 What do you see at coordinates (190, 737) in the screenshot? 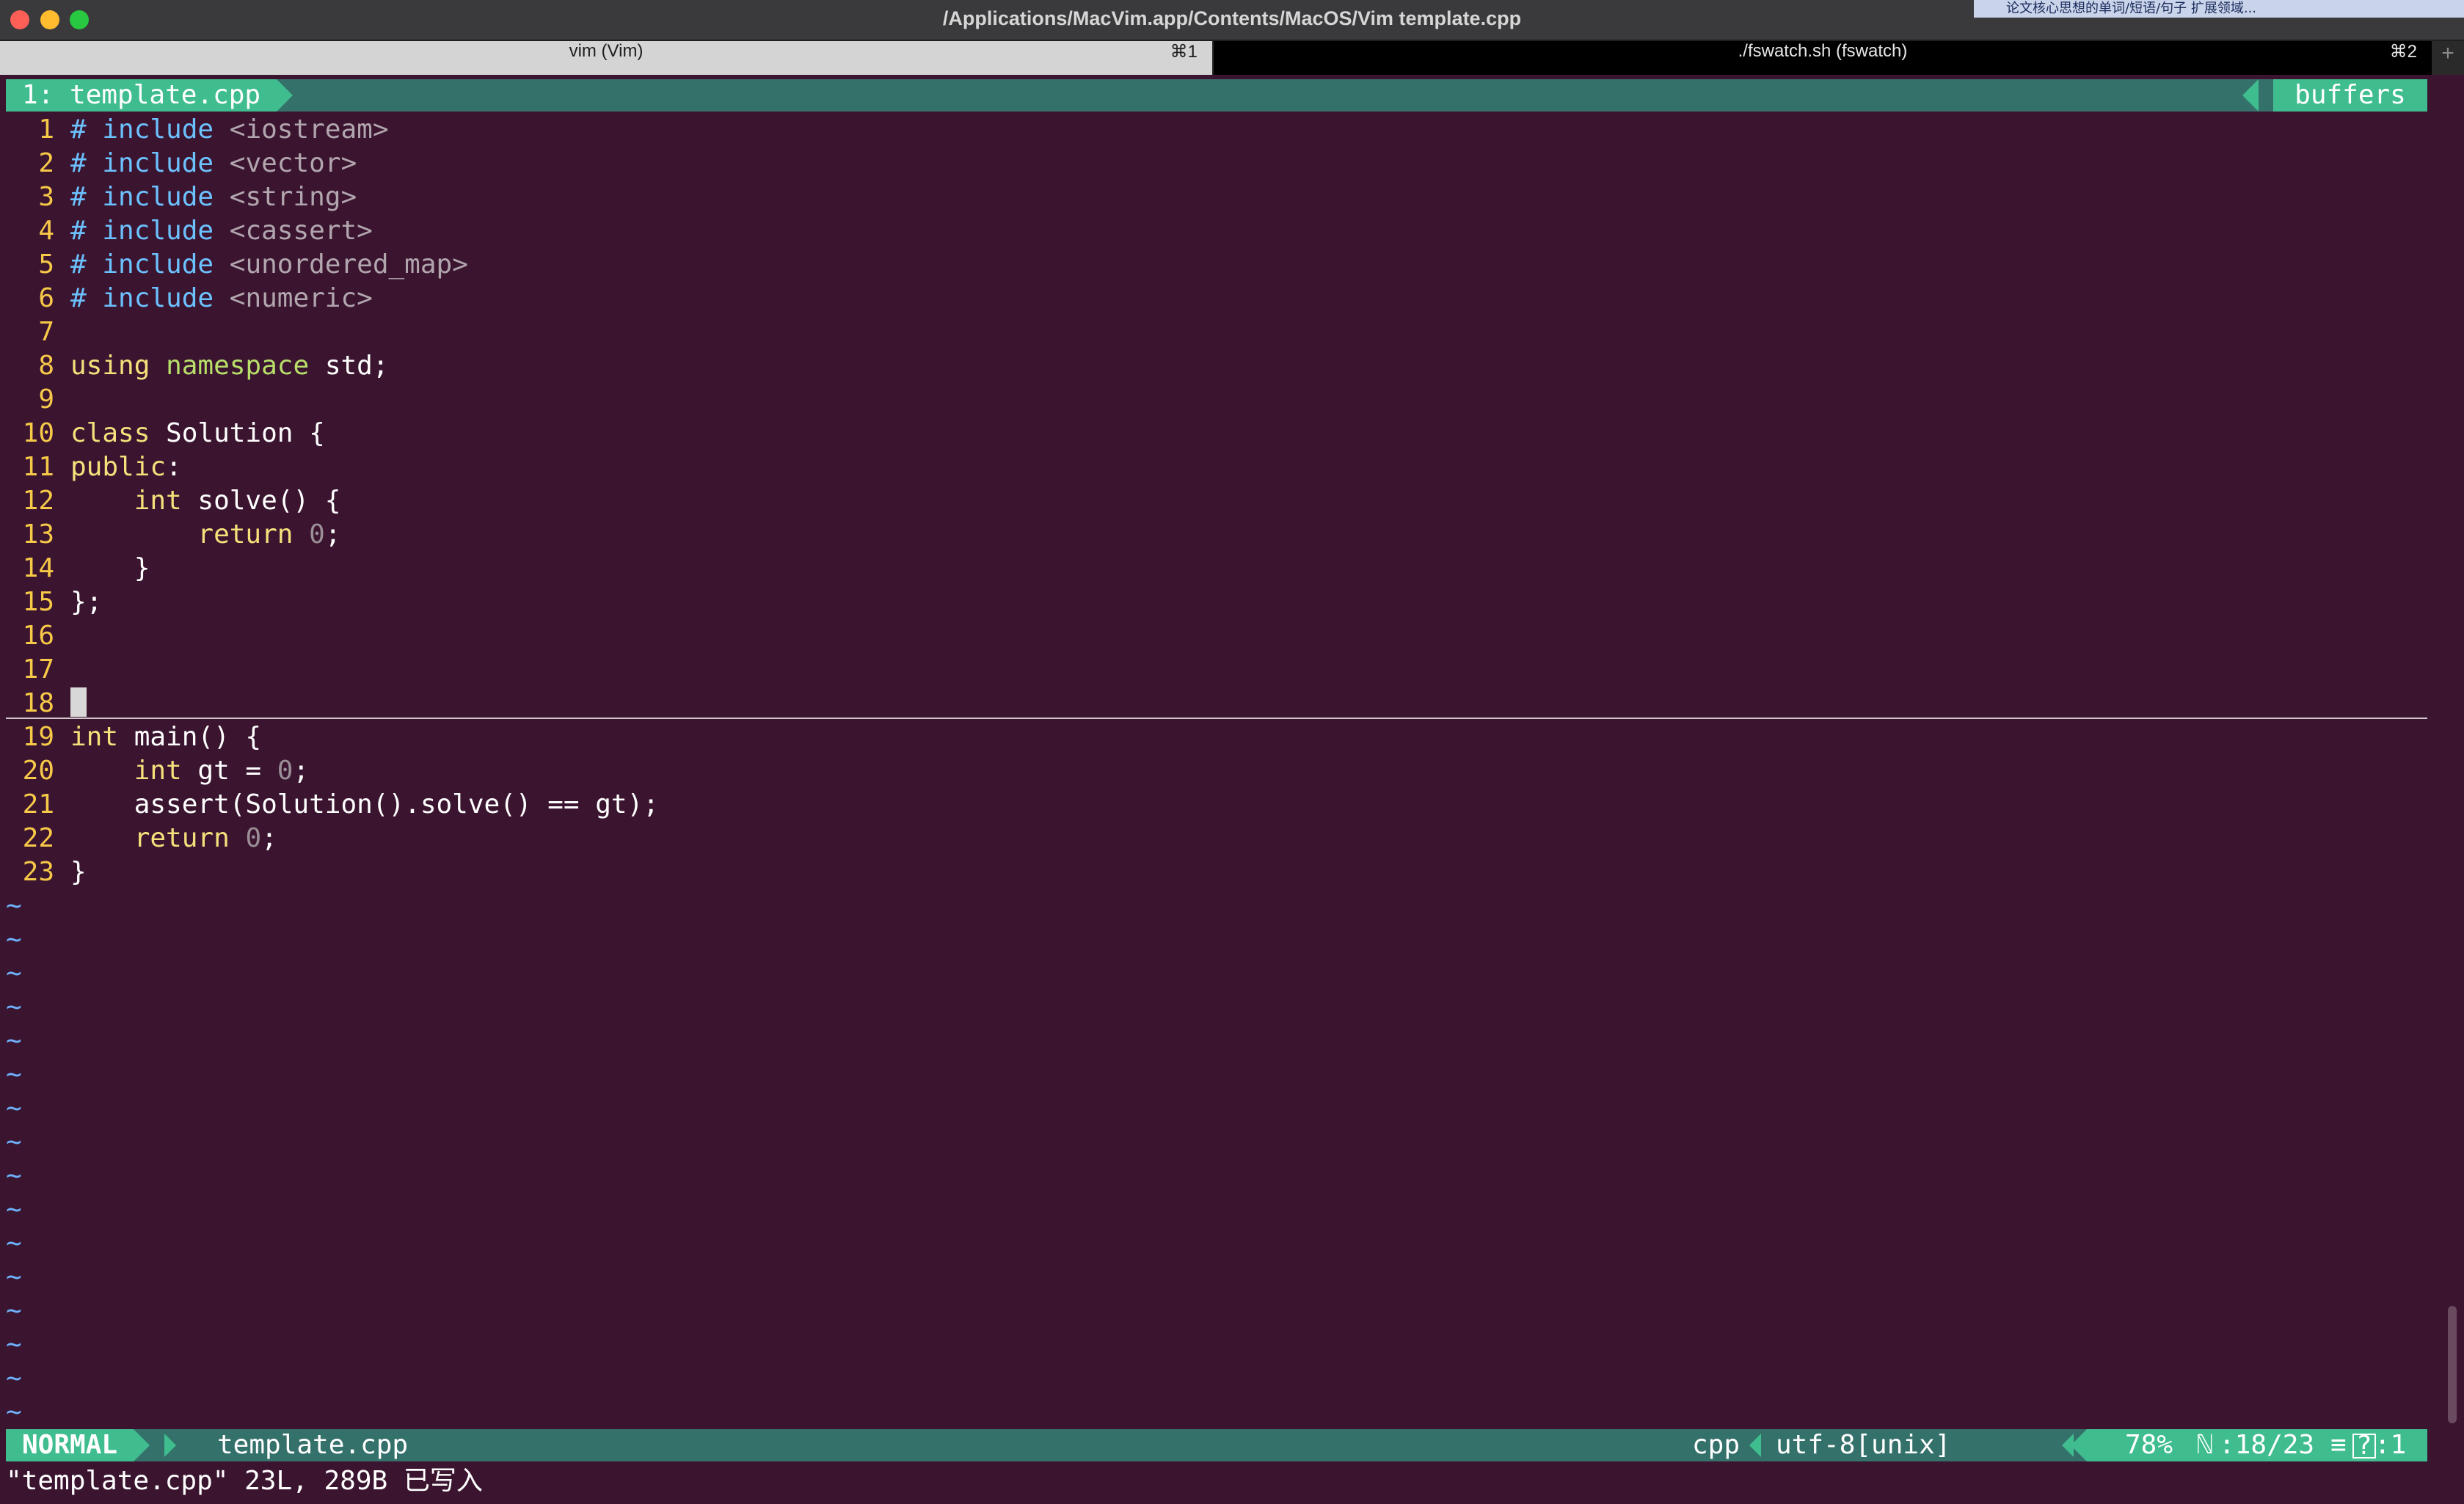
I see `code-token: main() {` at bounding box center [190, 737].